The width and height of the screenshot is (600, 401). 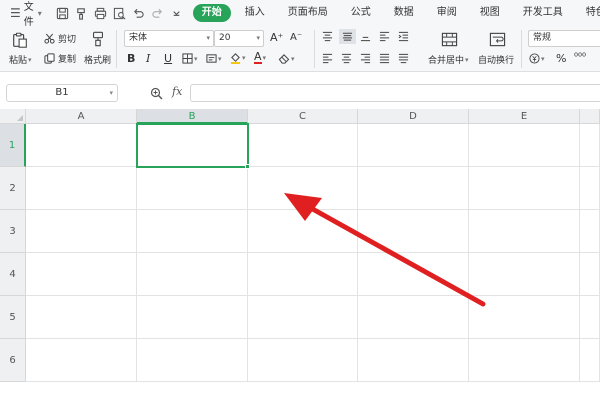 What do you see at coordinates (81, 317) in the screenshot?
I see `cell-a5` at bounding box center [81, 317].